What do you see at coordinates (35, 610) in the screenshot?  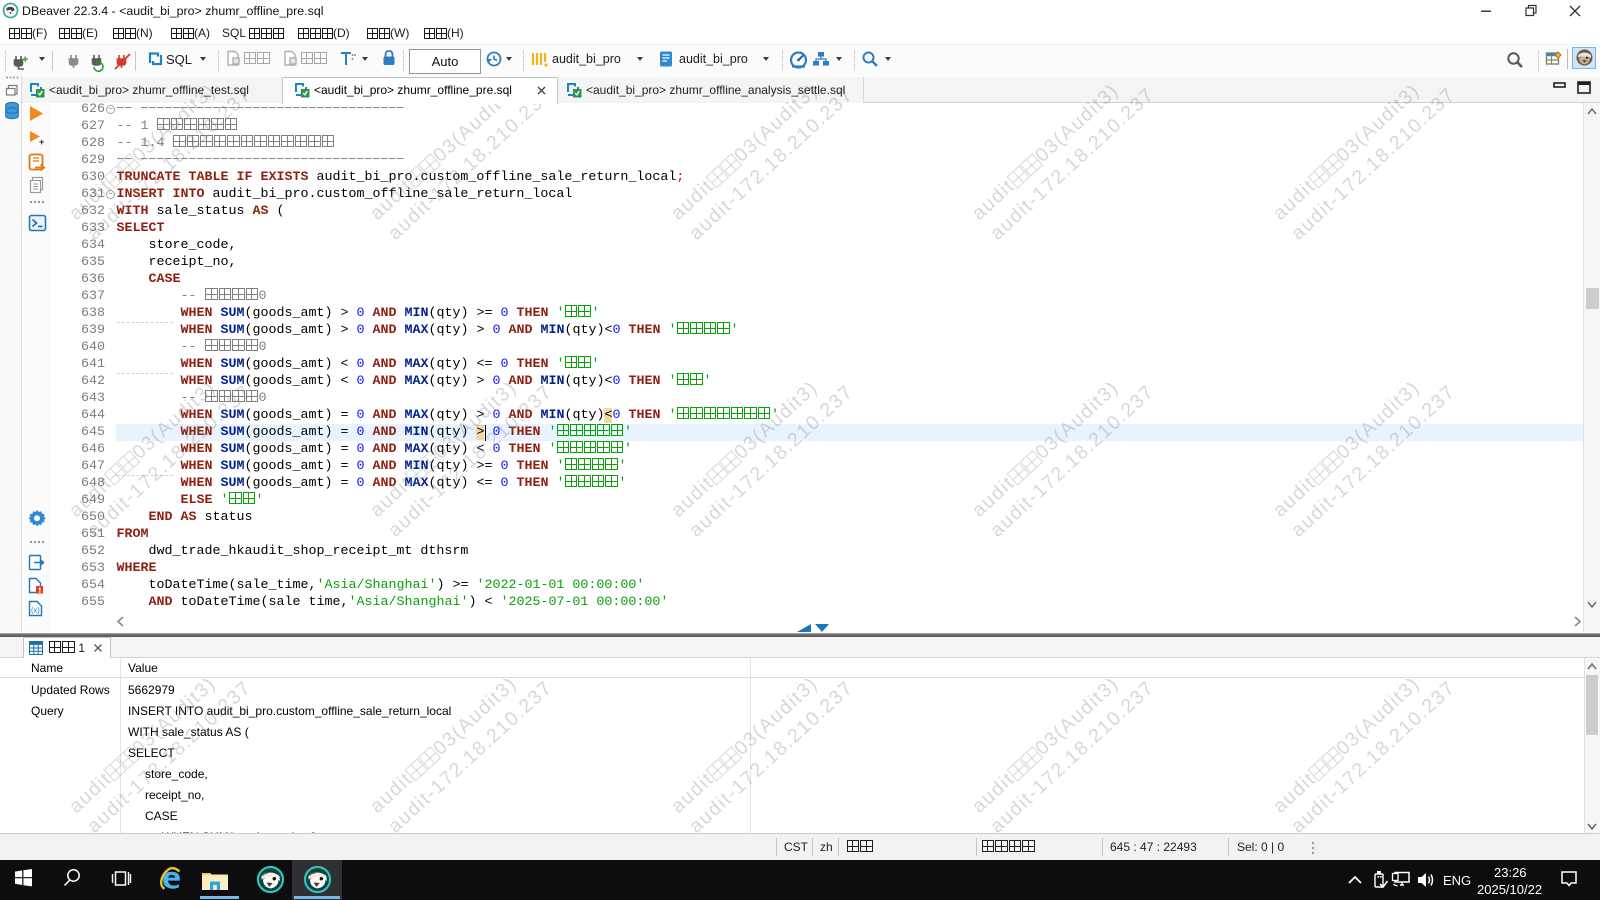 I see `svg-text: (x)` at bounding box center [35, 610].